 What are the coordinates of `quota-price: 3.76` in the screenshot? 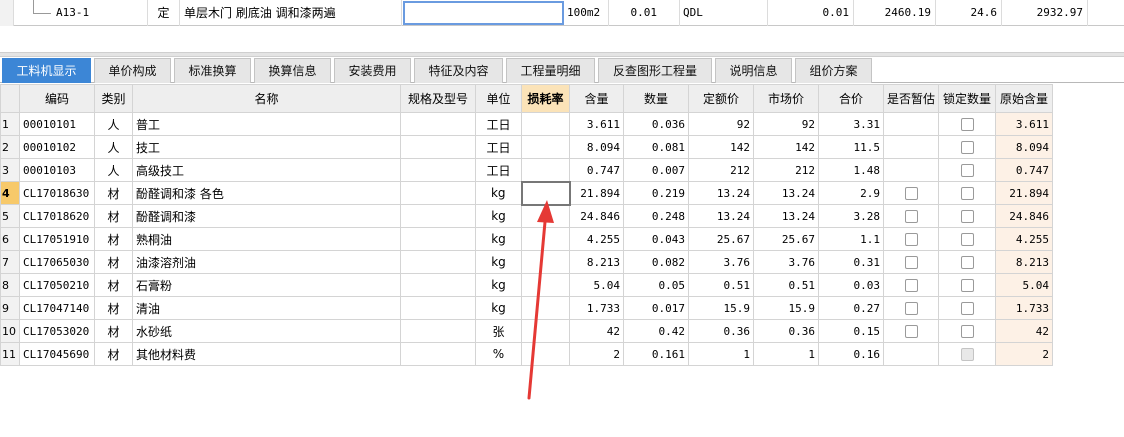 It's located at (721, 262).